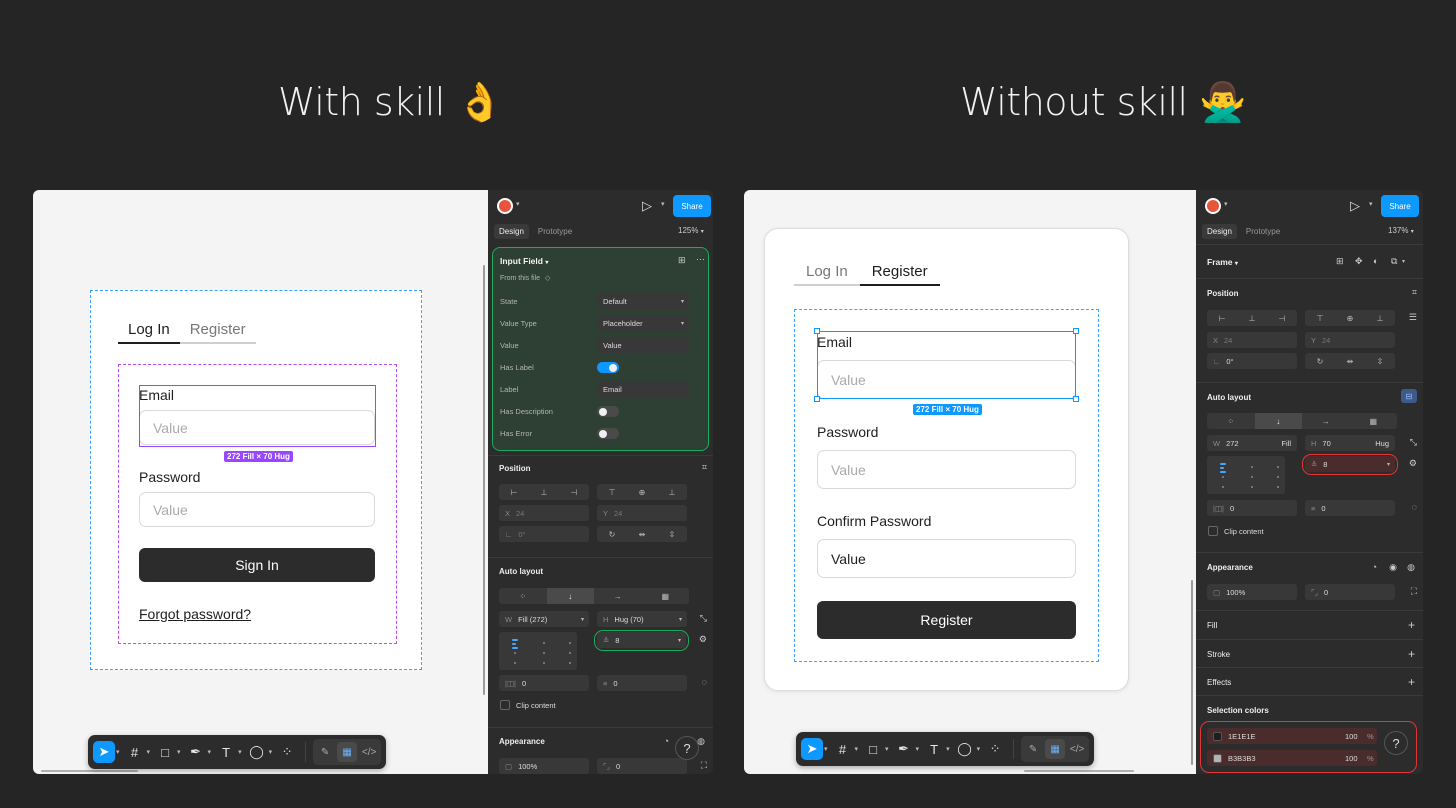 The height and width of the screenshot is (808, 1456). What do you see at coordinates (672, 492) in the screenshot?
I see `align-bottom-icon: ⊥` at bounding box center [672, 492].